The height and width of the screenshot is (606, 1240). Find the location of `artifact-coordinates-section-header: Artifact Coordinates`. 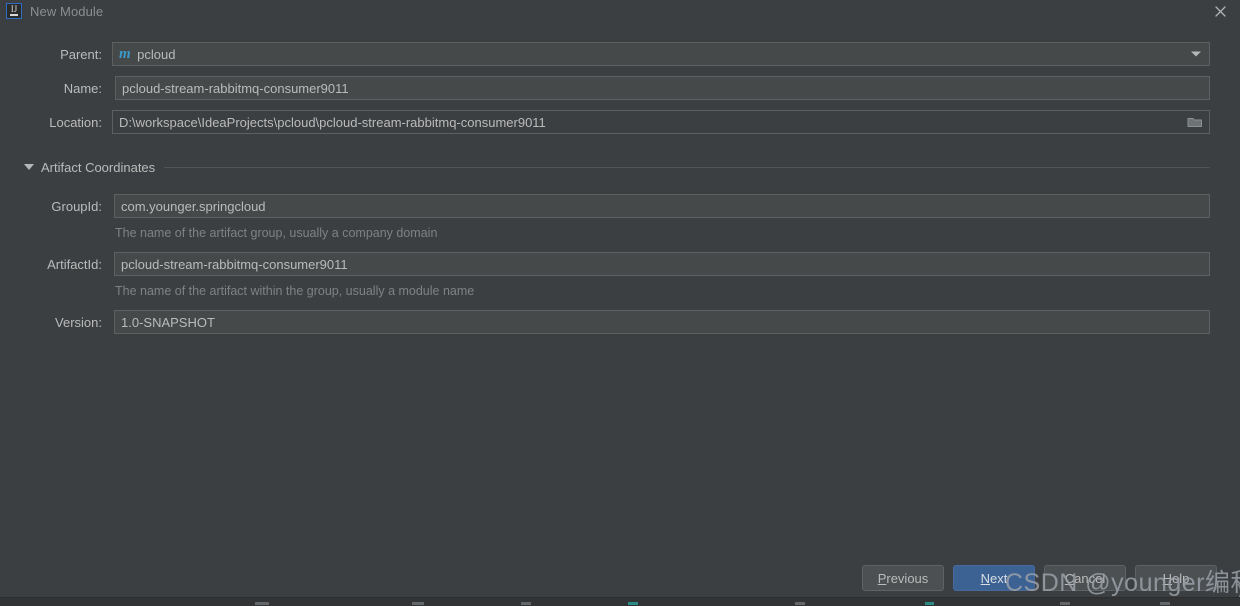

artifact-coordinates-section-header: Artifact Coordinates is located at coordinates (617, 167).